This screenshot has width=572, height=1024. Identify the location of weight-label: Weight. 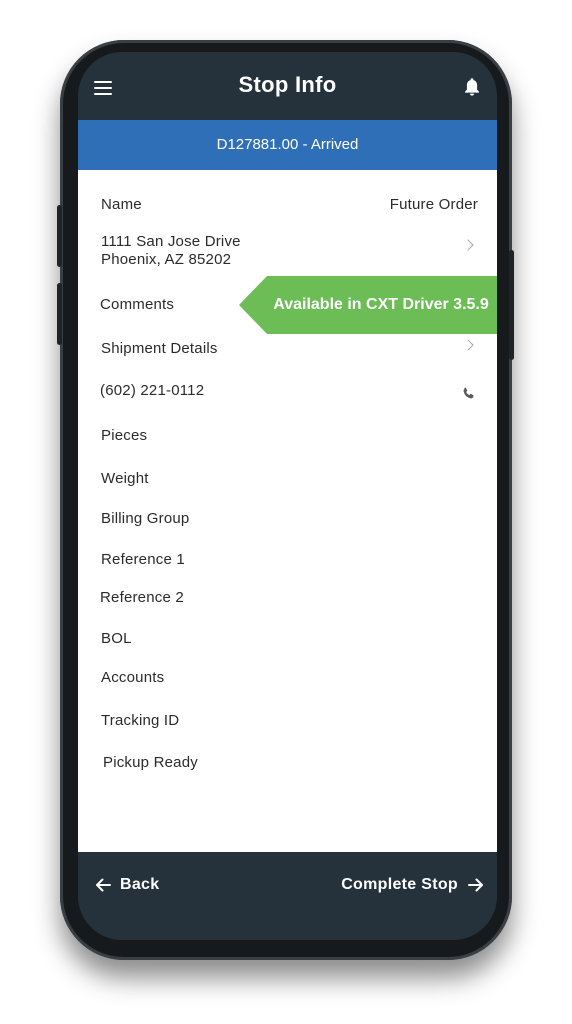
(125, 478).